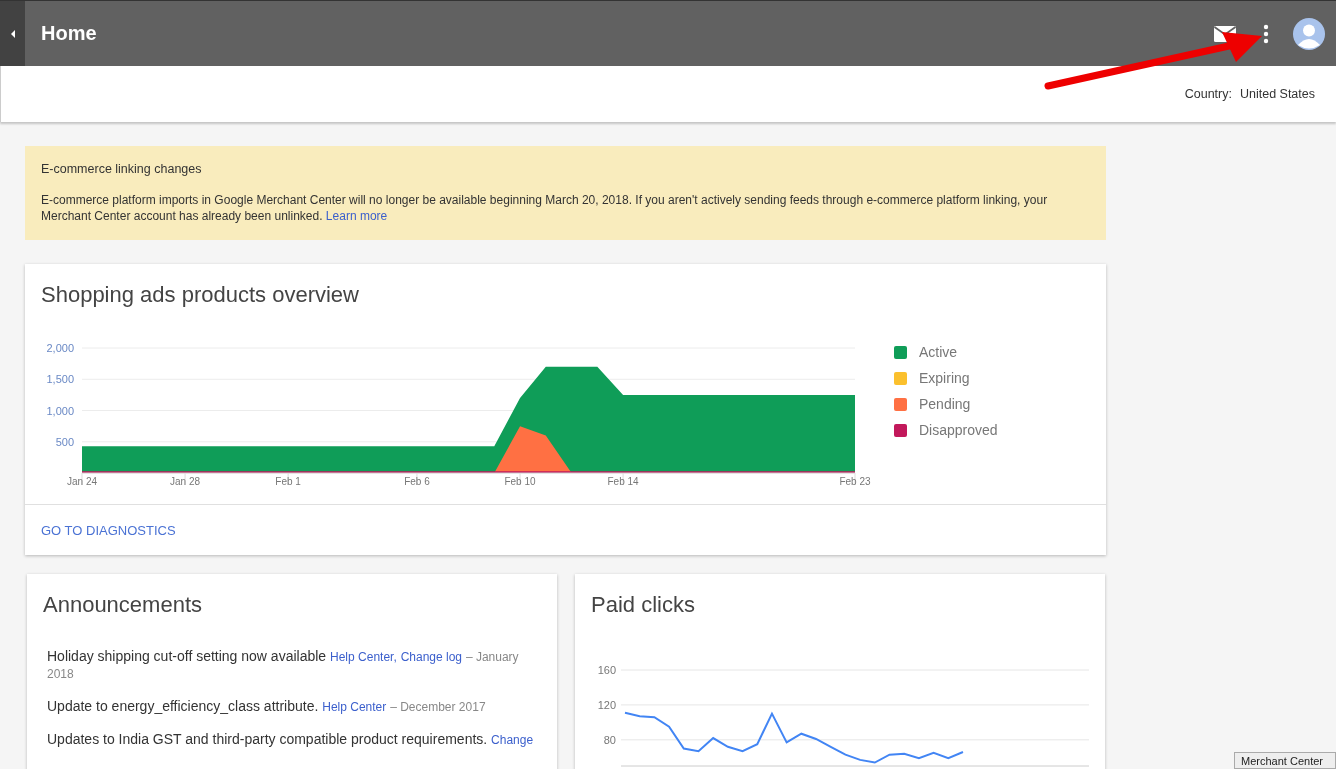  What do you see at coordinates (609, 739) in the screenshot?
I see `axis-label: 80` at bounding box center [609, 739].